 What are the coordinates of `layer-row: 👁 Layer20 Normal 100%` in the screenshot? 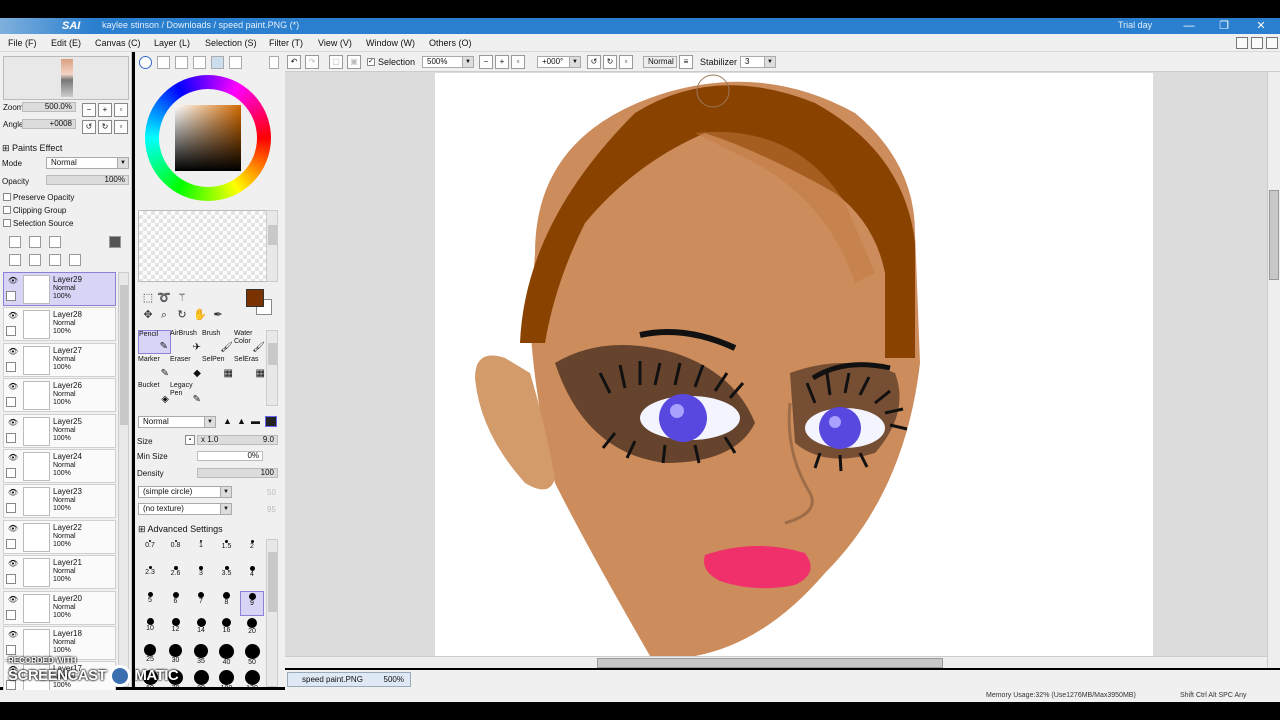 It's located at (59, 607).